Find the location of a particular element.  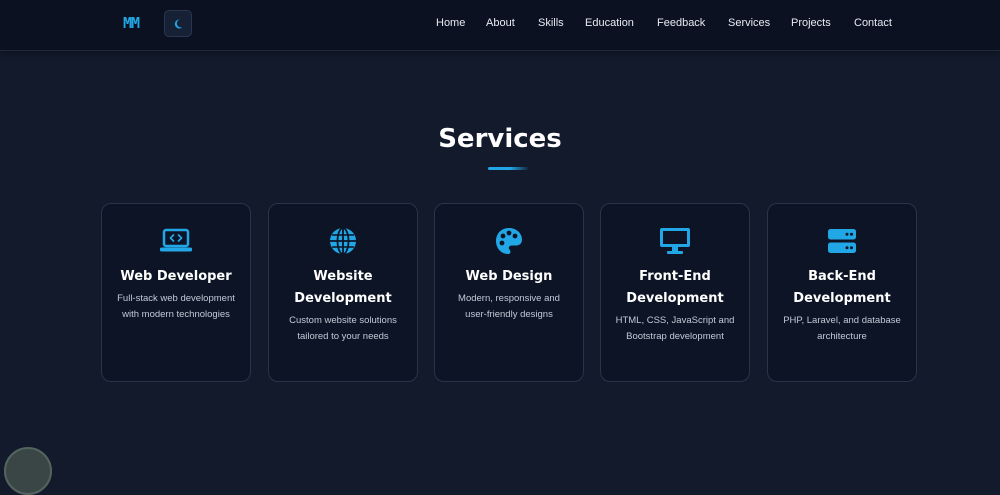

nav-link-about: About is located at coordinates (500, 23).